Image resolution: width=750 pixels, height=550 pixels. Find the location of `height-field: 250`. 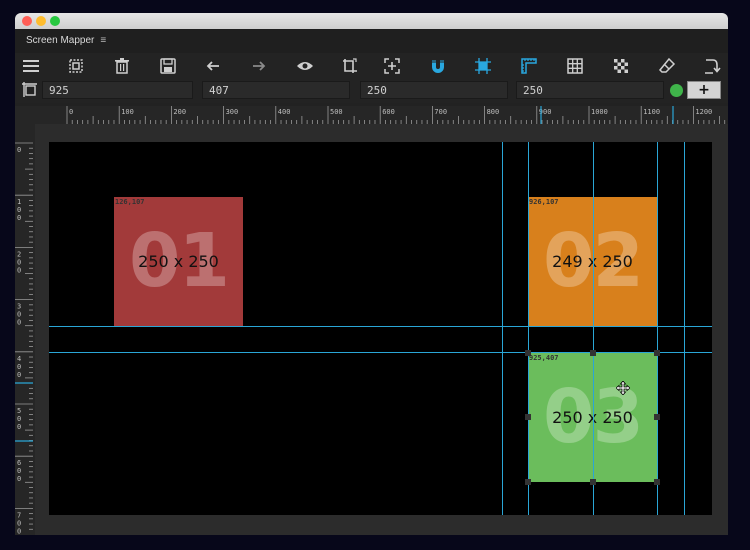

height-field: 250 is located at coordinates (590, 90).